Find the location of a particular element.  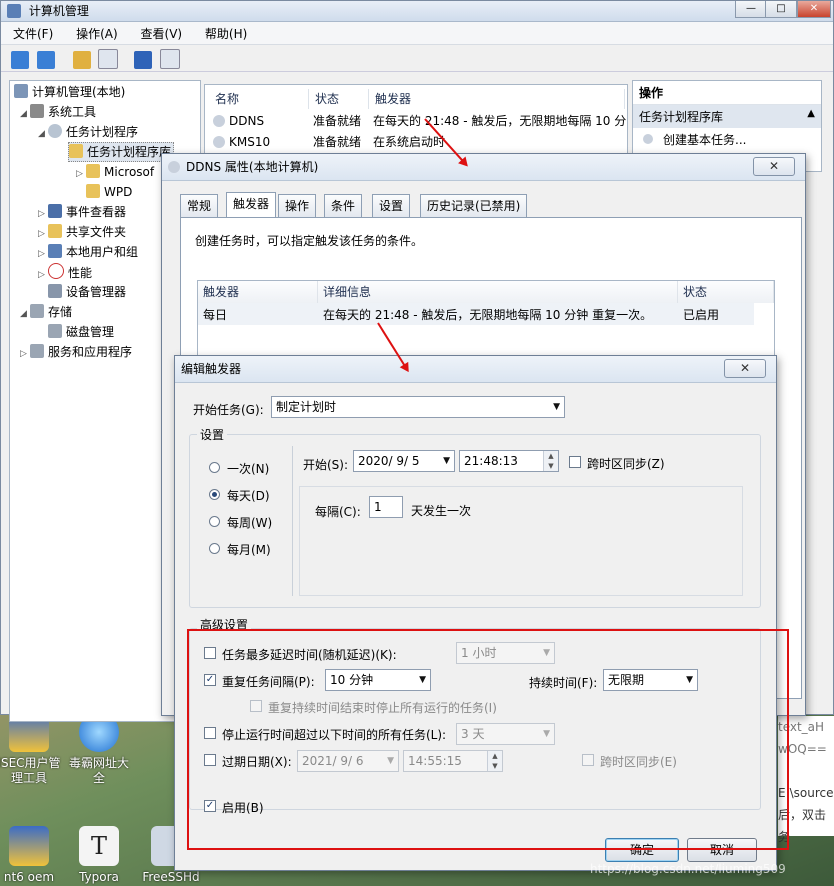

spinner-icon: ▲ ▼ is located at coordinates (550, 461).